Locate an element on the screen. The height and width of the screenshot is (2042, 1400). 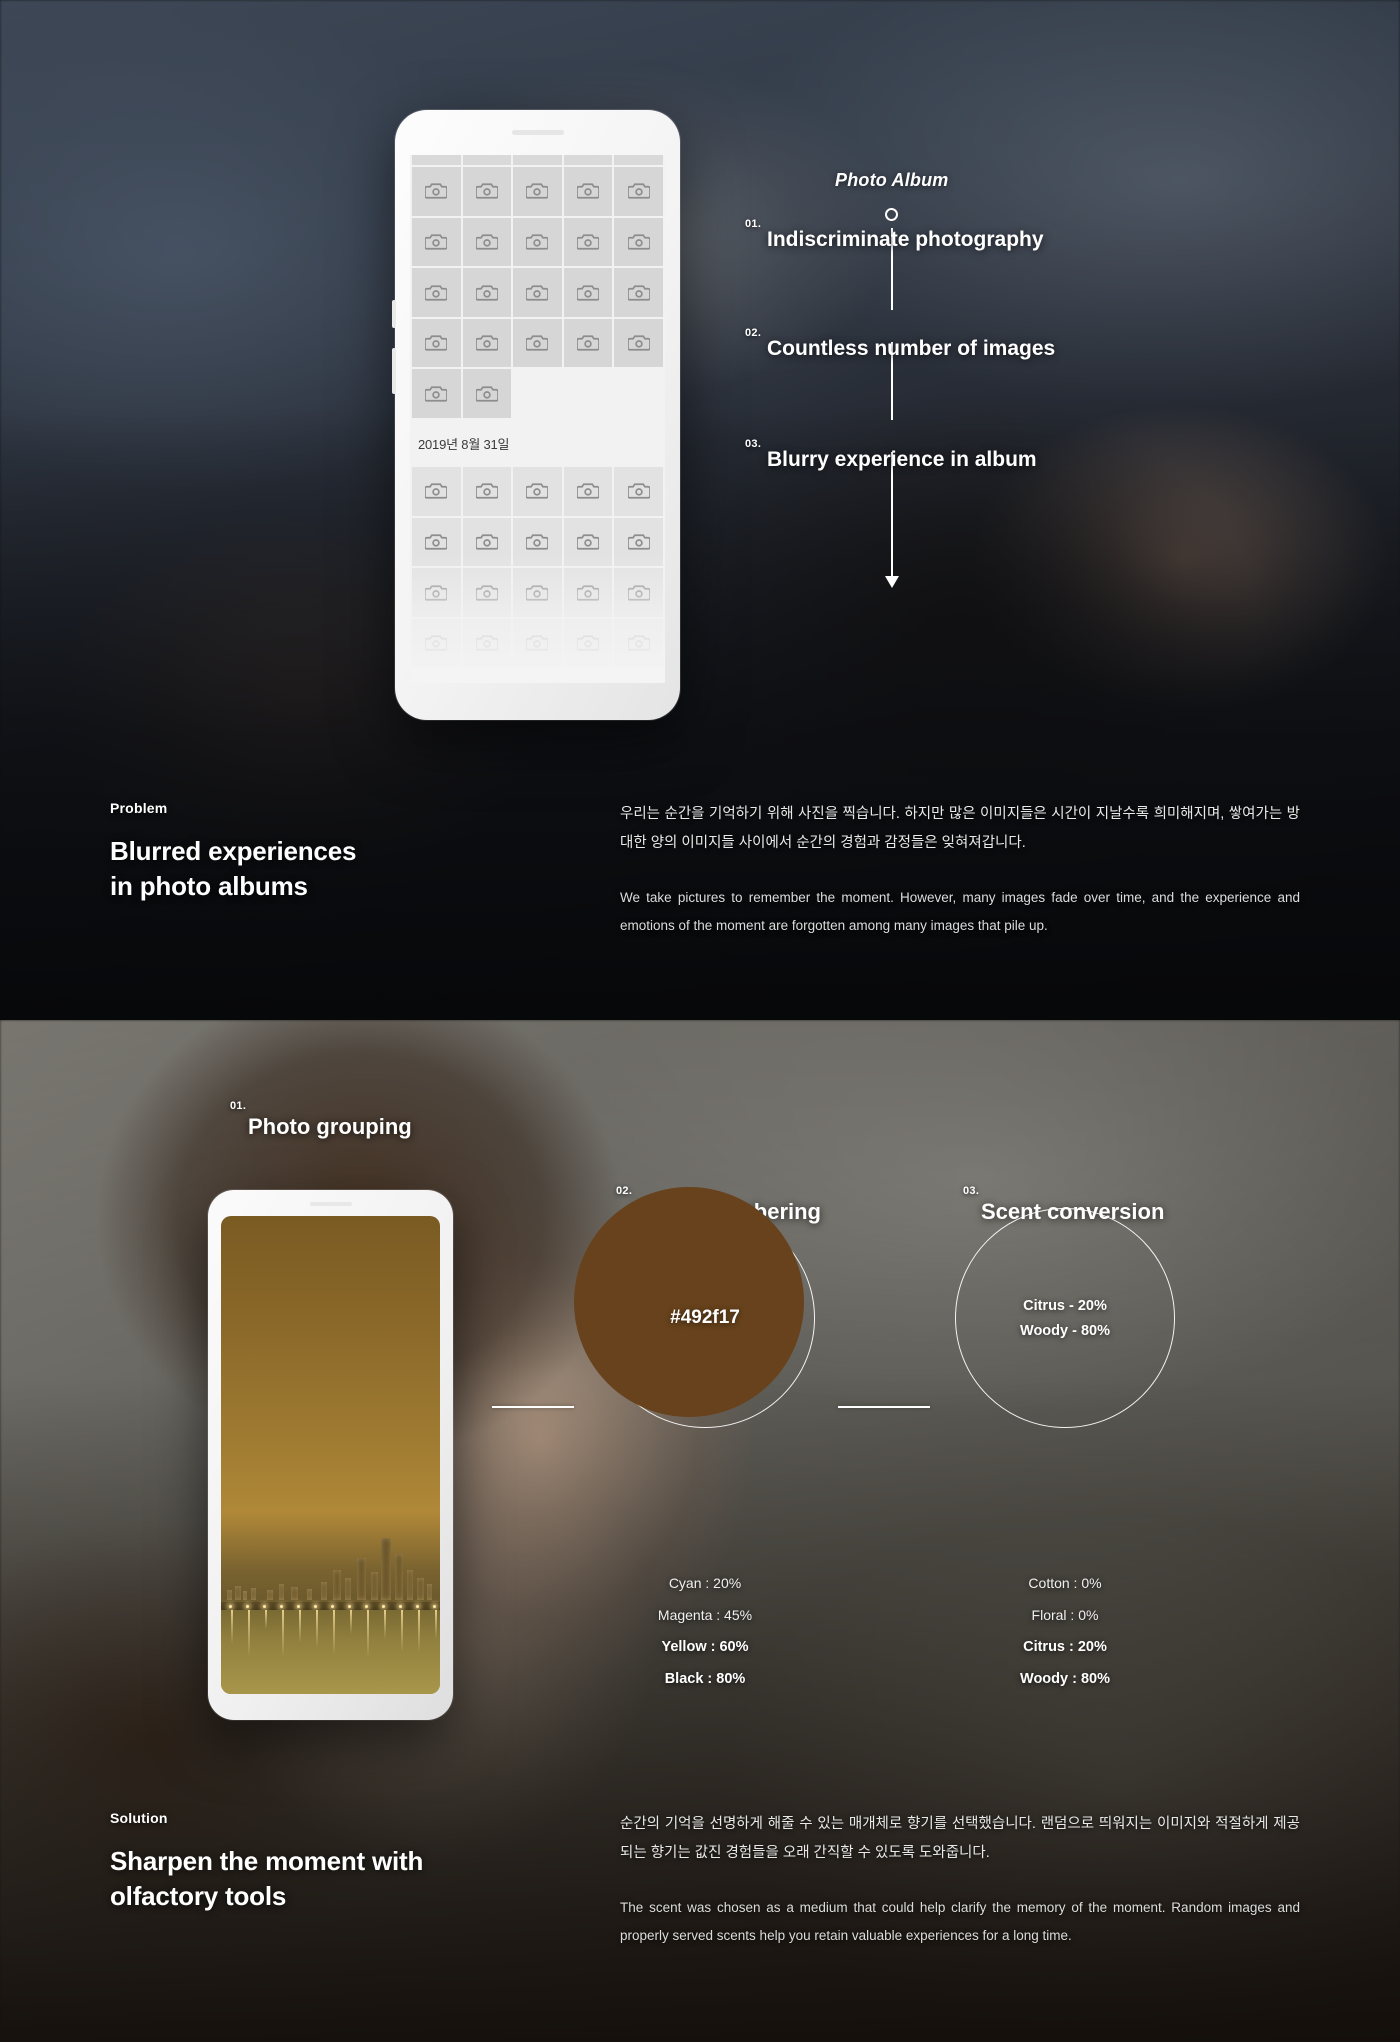
phone-speaker-icon is located at coordinates (330, 1204).